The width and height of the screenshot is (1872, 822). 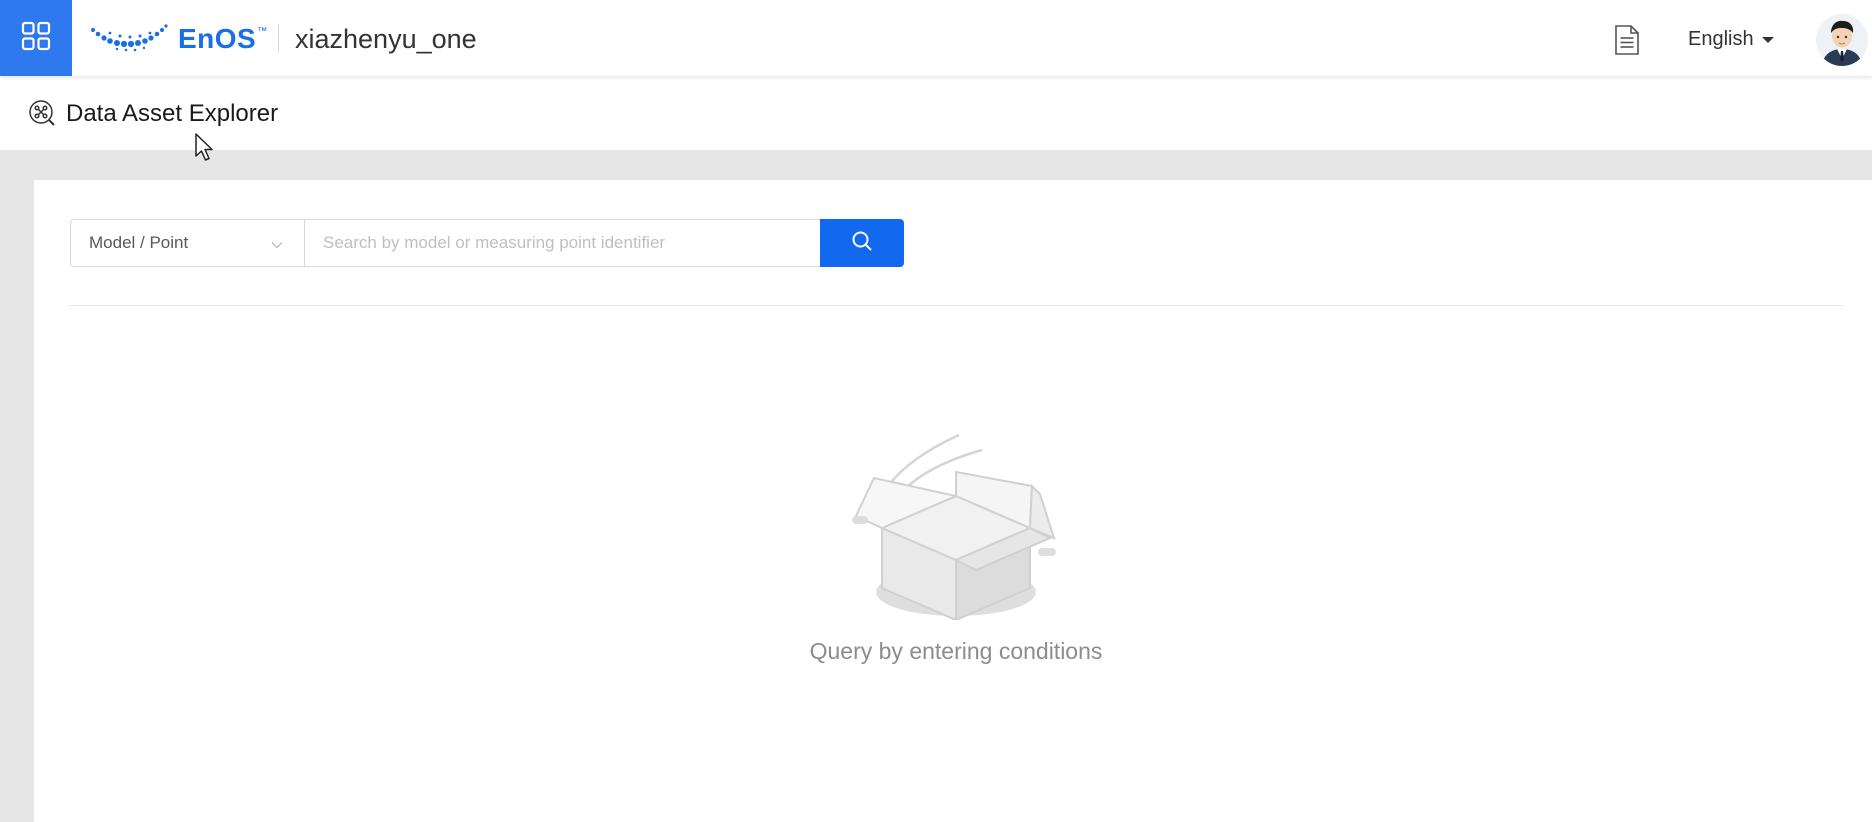 What do you see at coordinates (42, 113) in the screenshot?
I see `data-explorer-icon` at bounding box center [42, 113].